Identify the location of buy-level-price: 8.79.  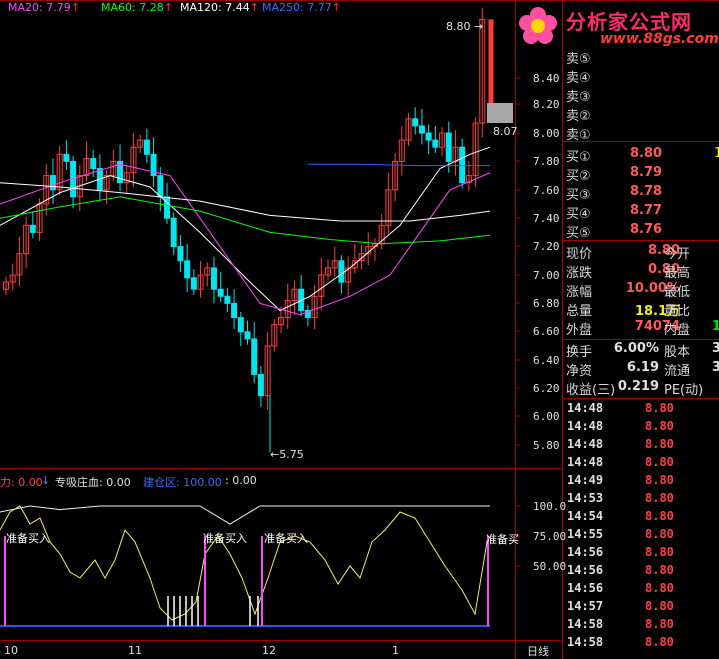
(646, 172).